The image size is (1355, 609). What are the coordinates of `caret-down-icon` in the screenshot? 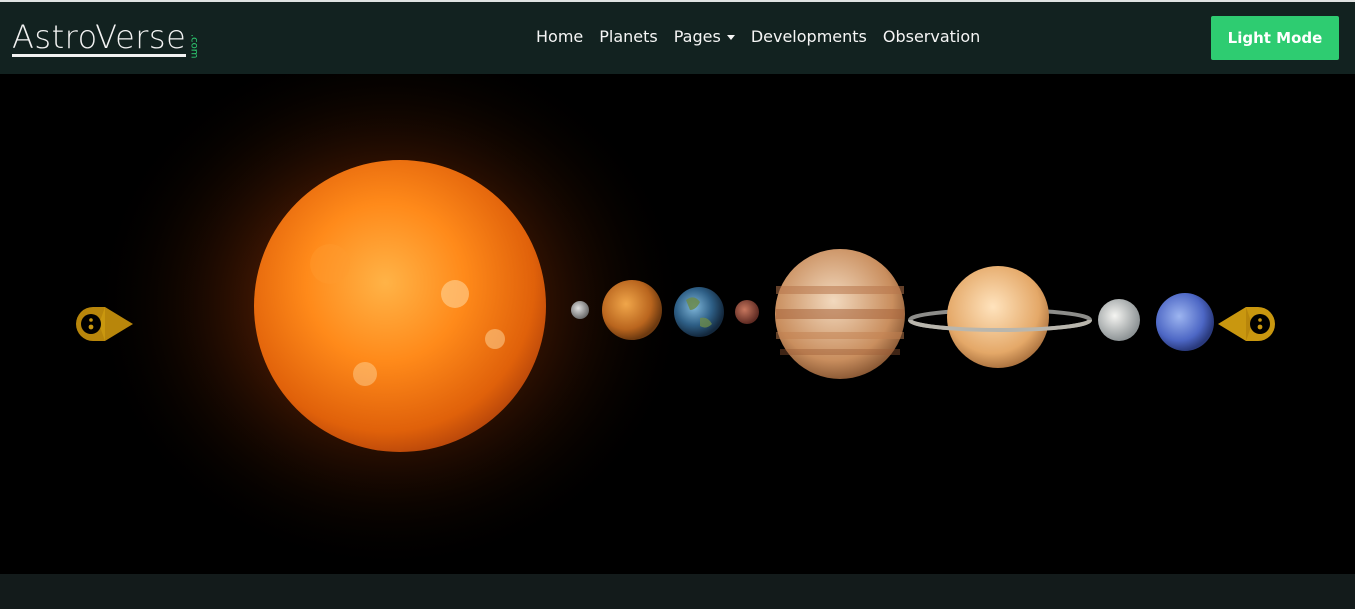 It's located at (730, 37).